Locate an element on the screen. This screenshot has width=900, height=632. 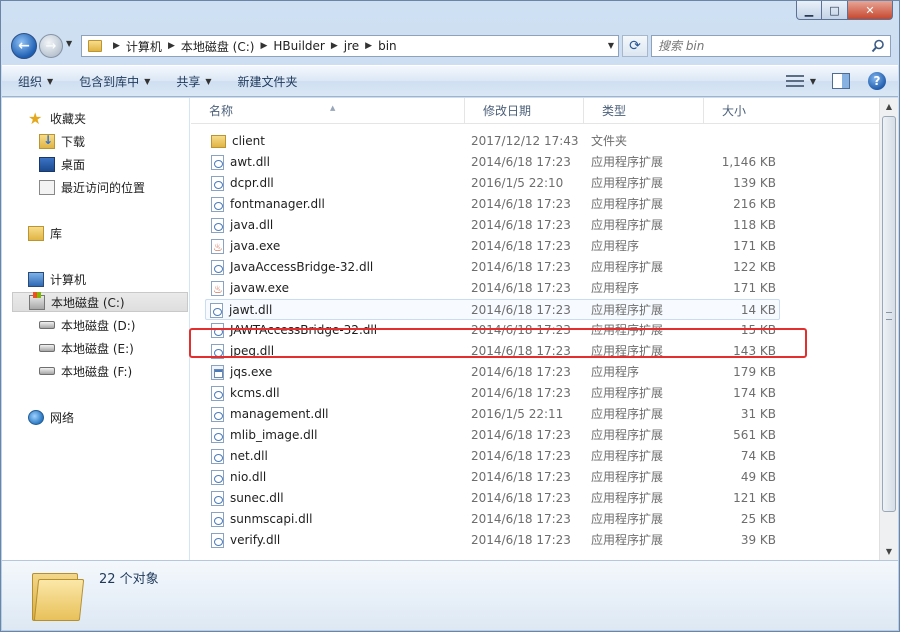
file-name-cell: mlib_image.dll is located at coordinates (264, 435).